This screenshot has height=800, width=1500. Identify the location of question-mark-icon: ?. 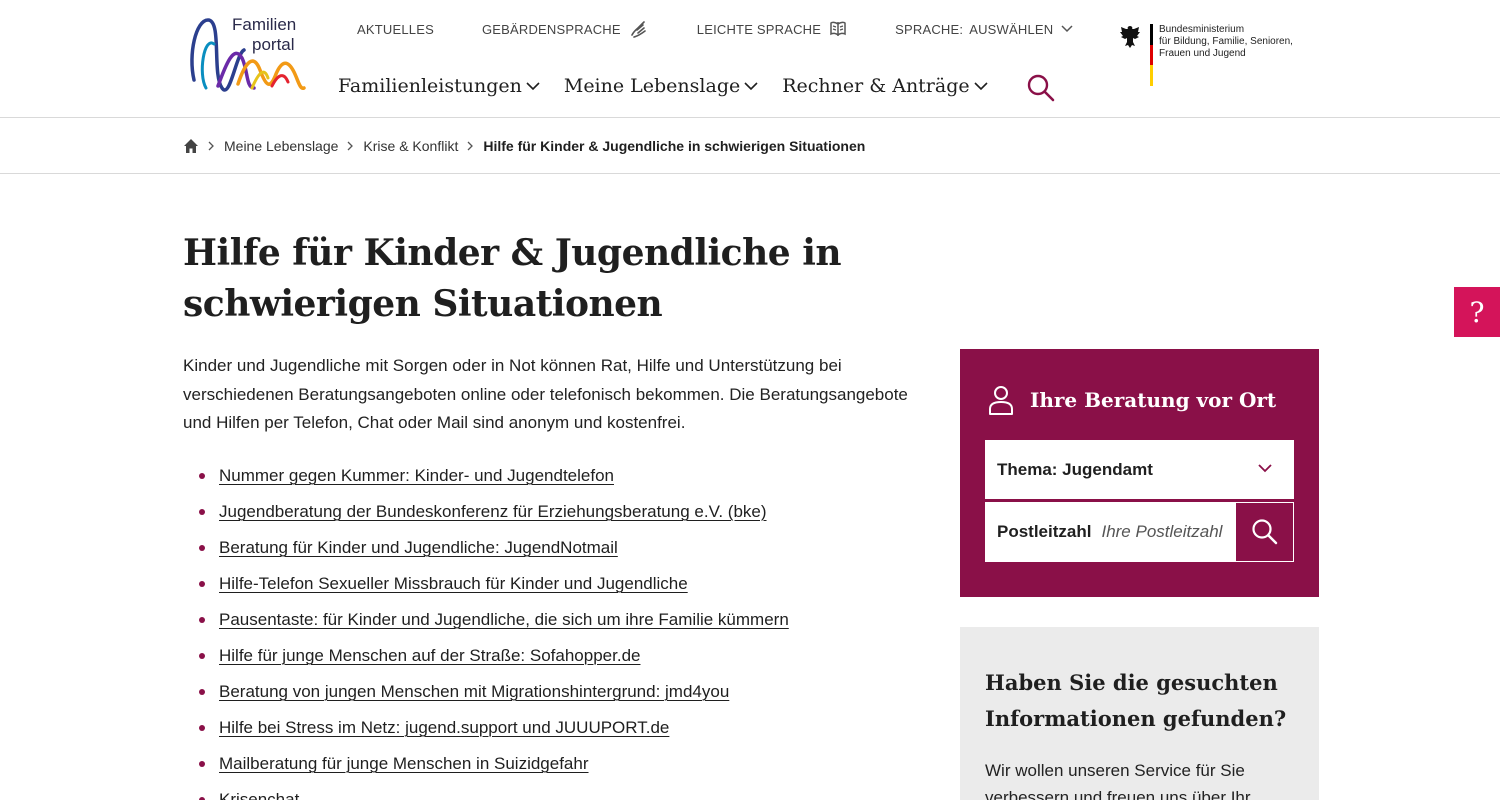
(1477, 312).